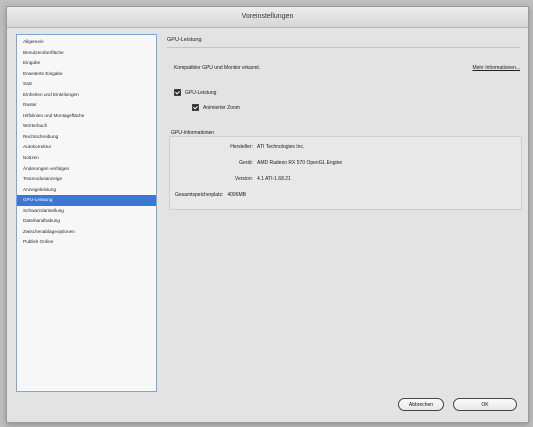 This screenshot has width=533, height=427. What do you see at coordinates (281, 147) in the screenshot?
I see `vendor-value: ATI Technologies Inc.` at bounding box center [281, 147].